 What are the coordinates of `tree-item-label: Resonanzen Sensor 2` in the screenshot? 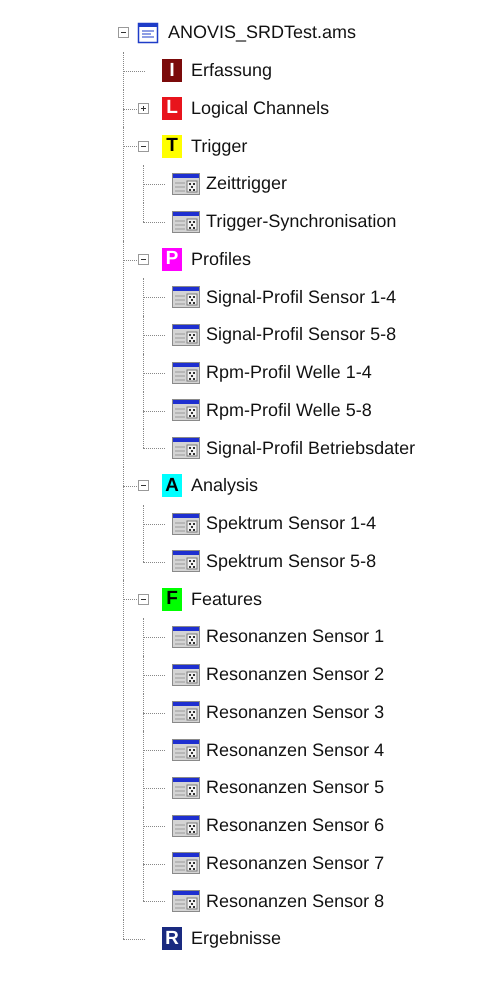 It's located at (295, 675).